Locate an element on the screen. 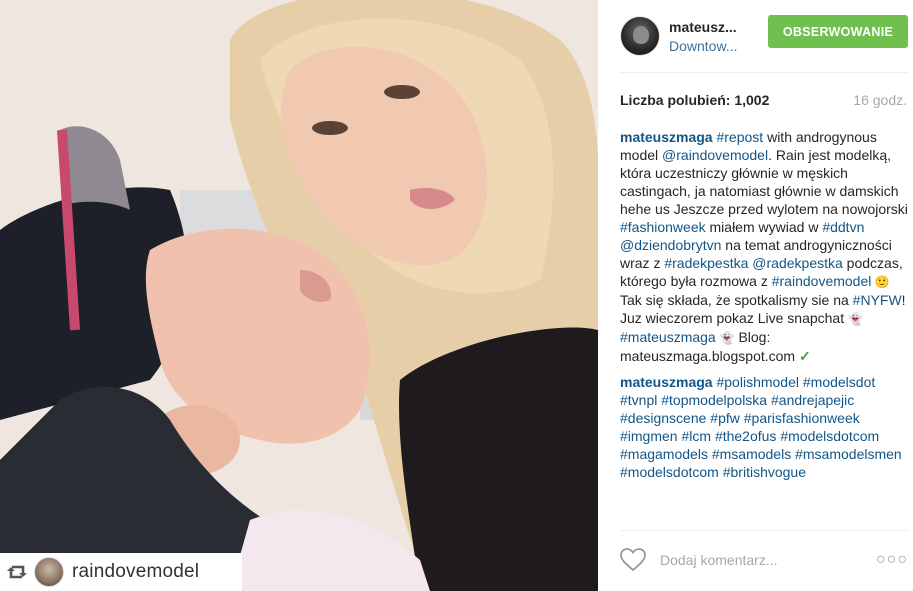  hashtag-link: #designscene is located at coordinates (663, 418).